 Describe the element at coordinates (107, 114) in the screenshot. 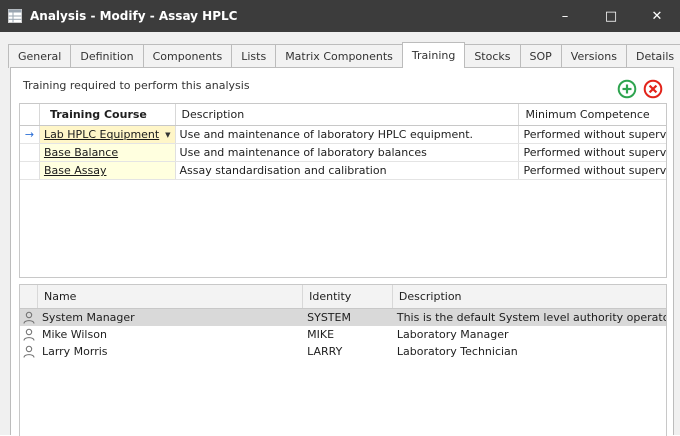

I see `column-header-training-course: Training Course` at that location.